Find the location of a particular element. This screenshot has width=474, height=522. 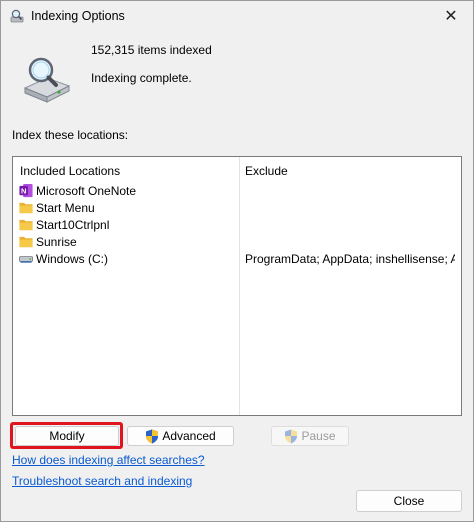

close-button: Close is located at coordinates (409, 501).